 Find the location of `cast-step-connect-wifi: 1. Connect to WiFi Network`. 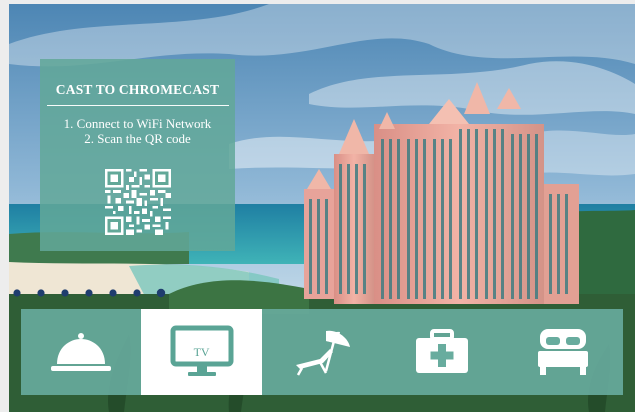

cast-step-connect-wifi: 1. Connect to WiFi Network is located at coordinates (137, 123).